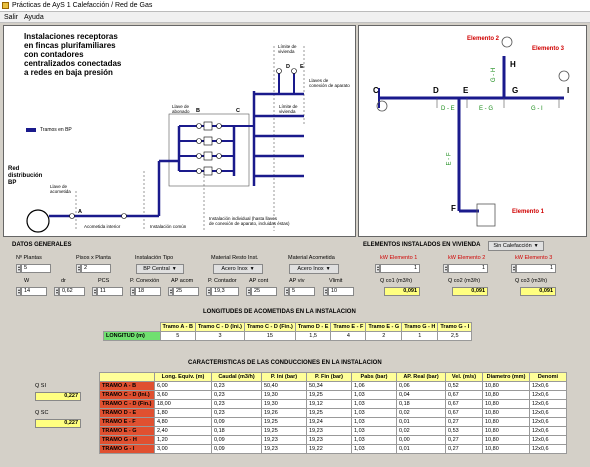 This screenshot has width=590, height=467. I want to click on menu-salir: Salir, so click(11, 17).